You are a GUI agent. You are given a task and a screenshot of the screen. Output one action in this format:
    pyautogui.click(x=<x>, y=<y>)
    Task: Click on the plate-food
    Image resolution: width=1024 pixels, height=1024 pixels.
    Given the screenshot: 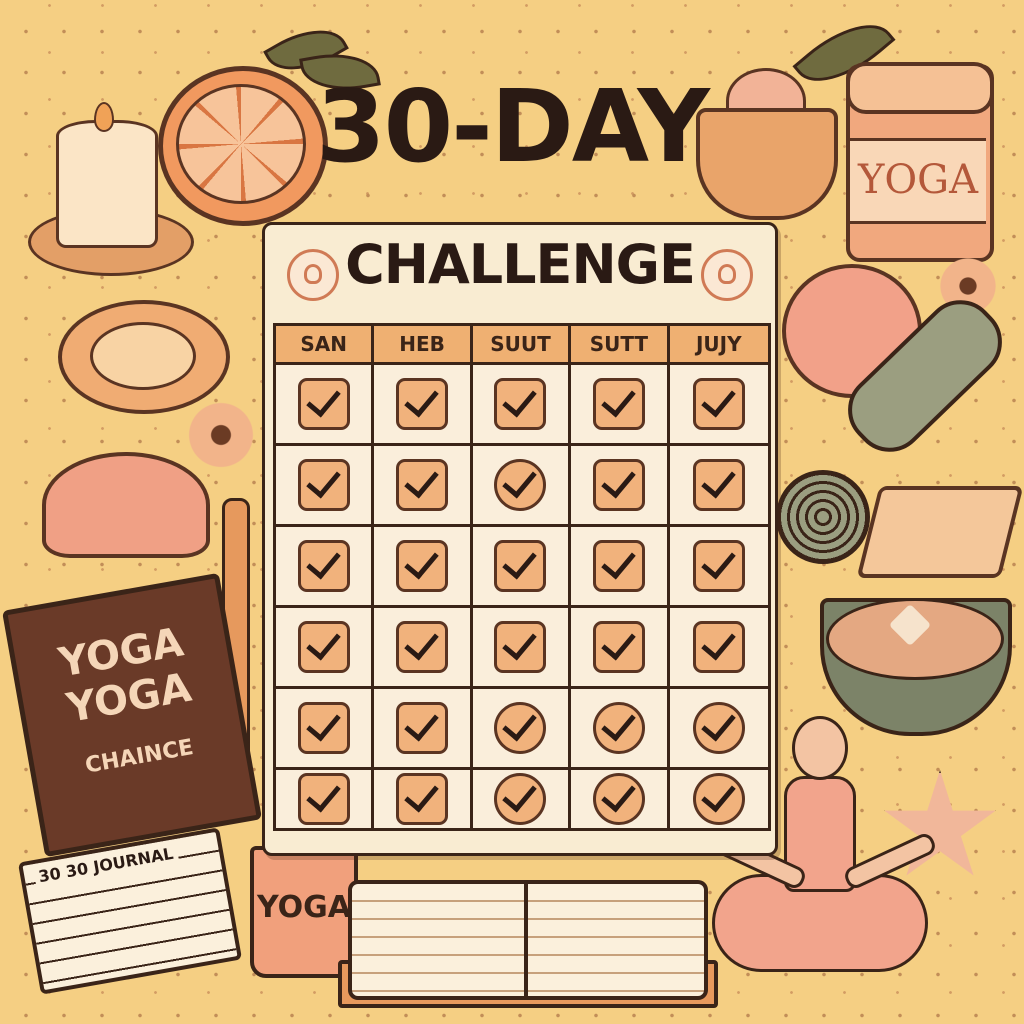 What is the action you would take?
    pyautogui.click(x=143, y=356)
    